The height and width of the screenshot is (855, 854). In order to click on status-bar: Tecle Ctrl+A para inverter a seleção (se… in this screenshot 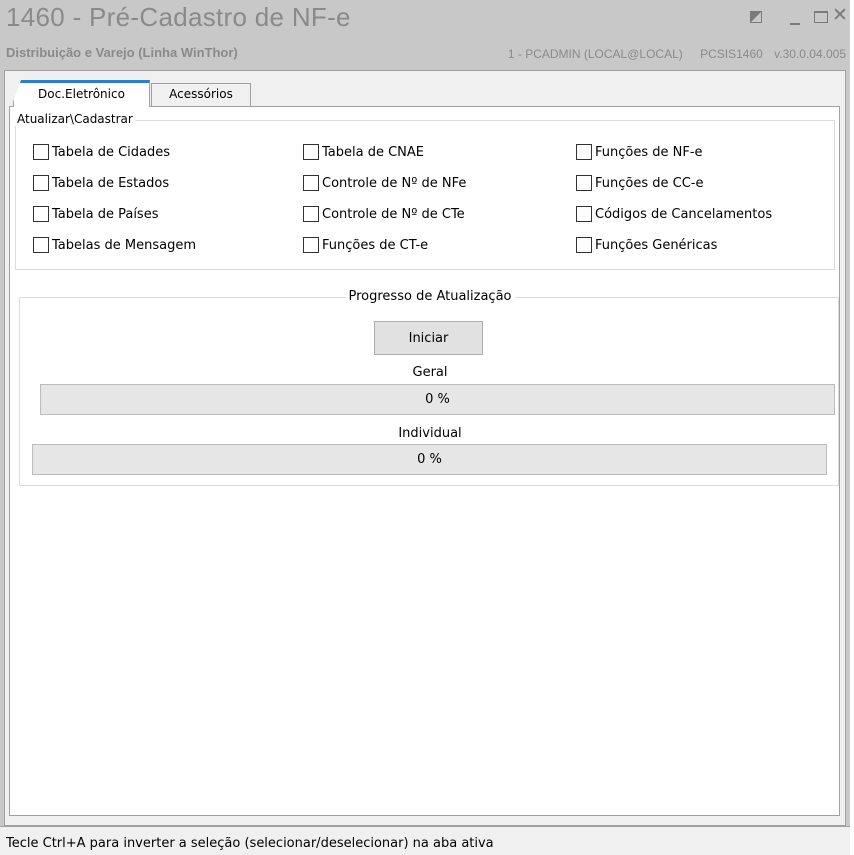, I will do `click(425, 840)`.